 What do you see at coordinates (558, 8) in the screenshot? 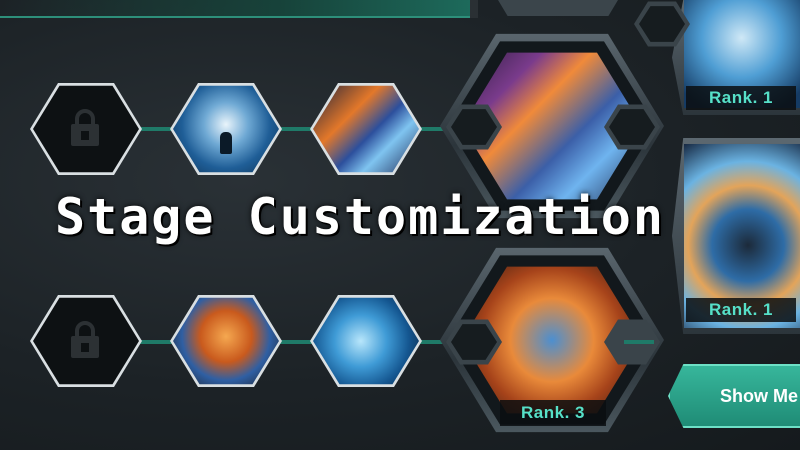
I see `top-hex-edge` at bounding box center [558, 8].